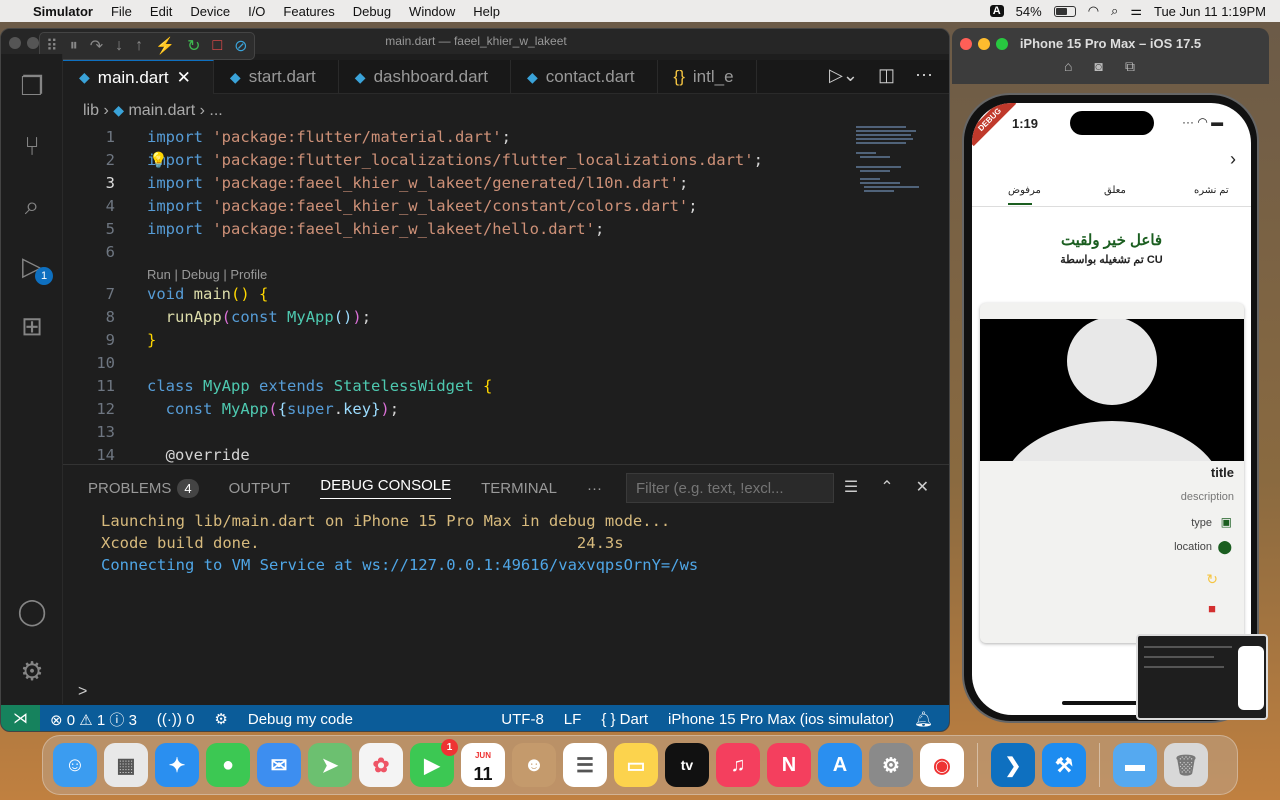 This screenshot has width=1280, height=800. Describe the element at coordinates (1135, 765) in the screenshot. I see `dock-downloads-folder: ▬` at that location.